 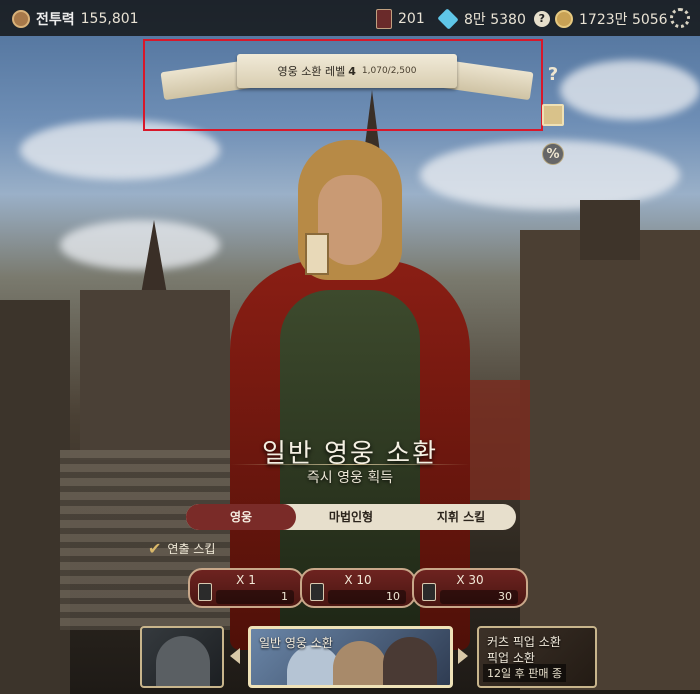 What do you see at coordinates (235, 656) in the screenshot?
I see `carousel-left-arrow-icon` at bounding box center [235, 656].